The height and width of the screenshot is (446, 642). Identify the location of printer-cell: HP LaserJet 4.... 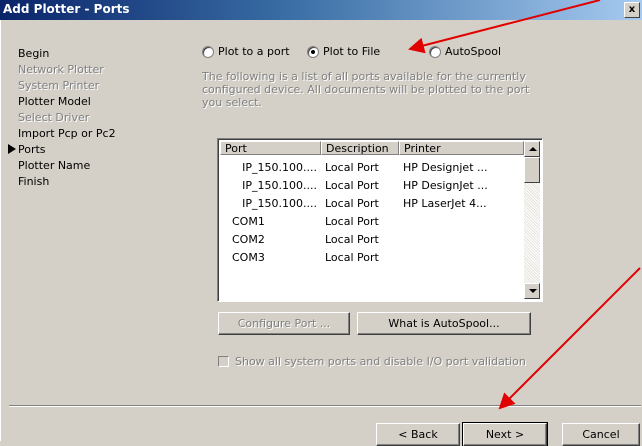
(445, 203).